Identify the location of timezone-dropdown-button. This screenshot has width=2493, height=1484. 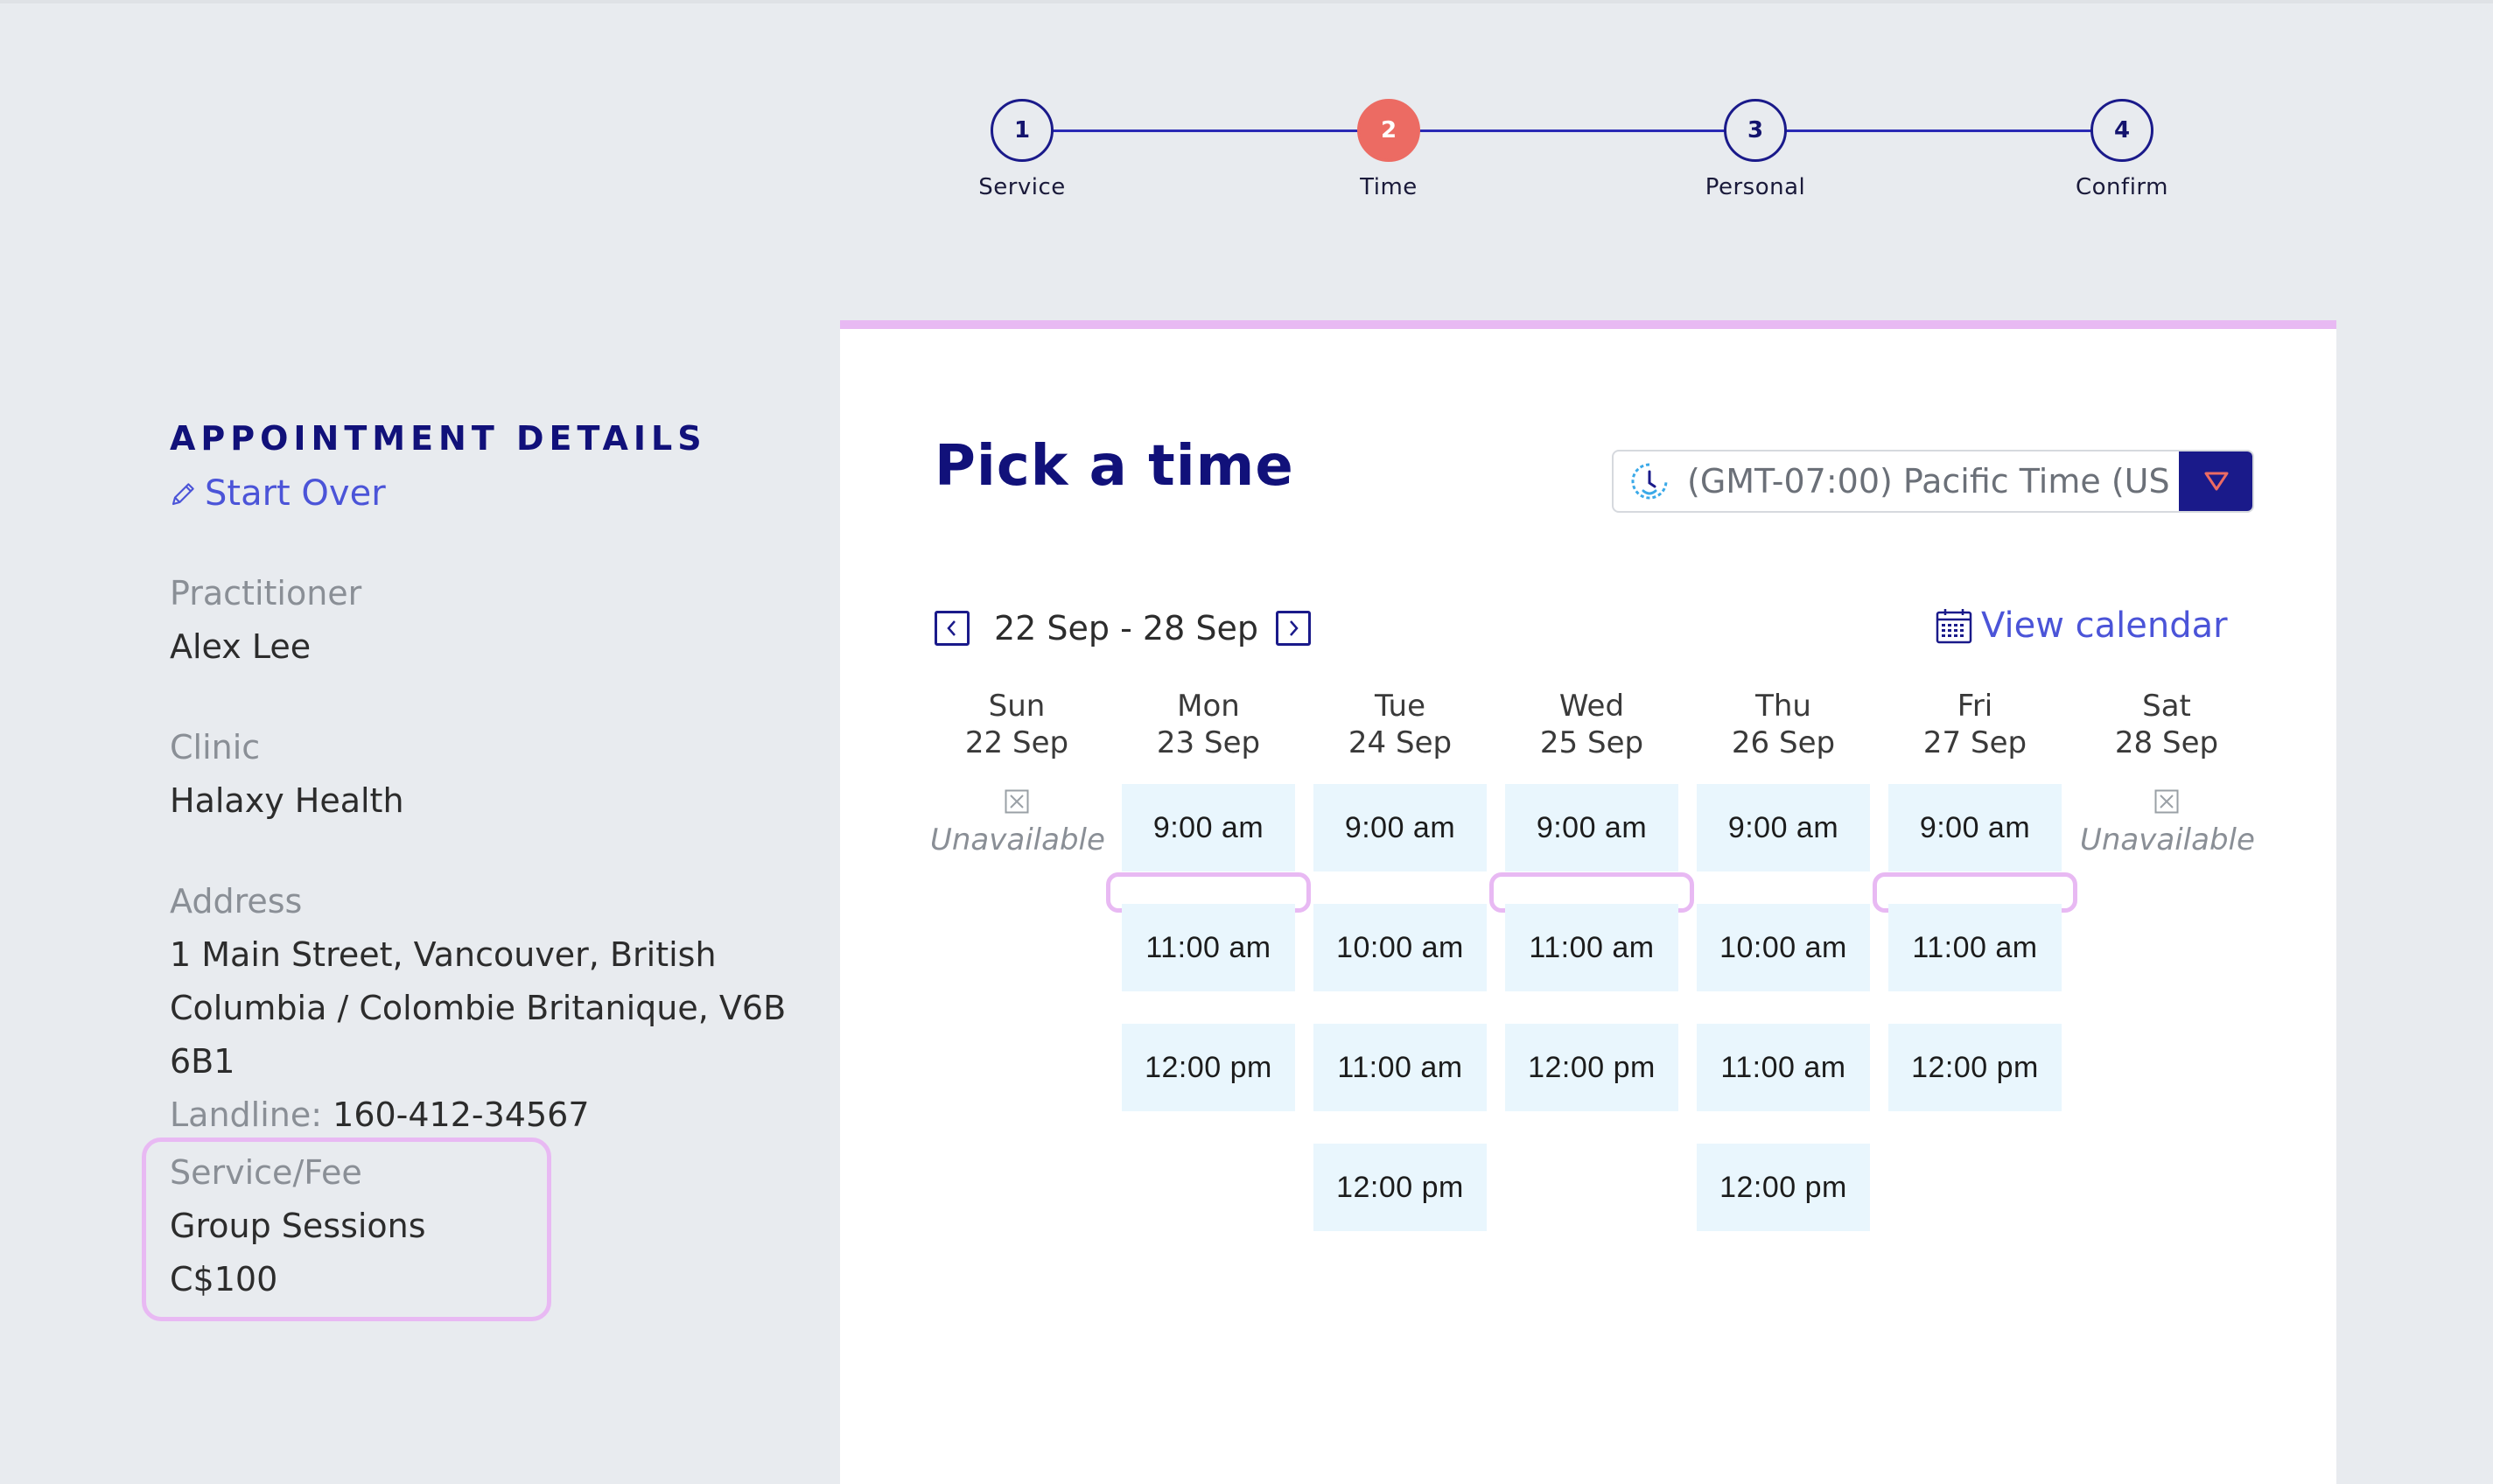
(2215, 481).